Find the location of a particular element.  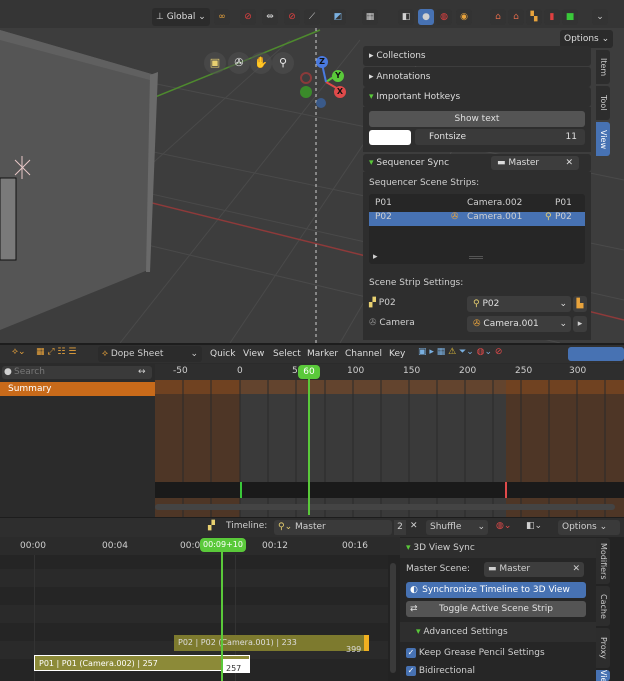

render-shading-icon: ◉ is located at coordinates (464, 17).